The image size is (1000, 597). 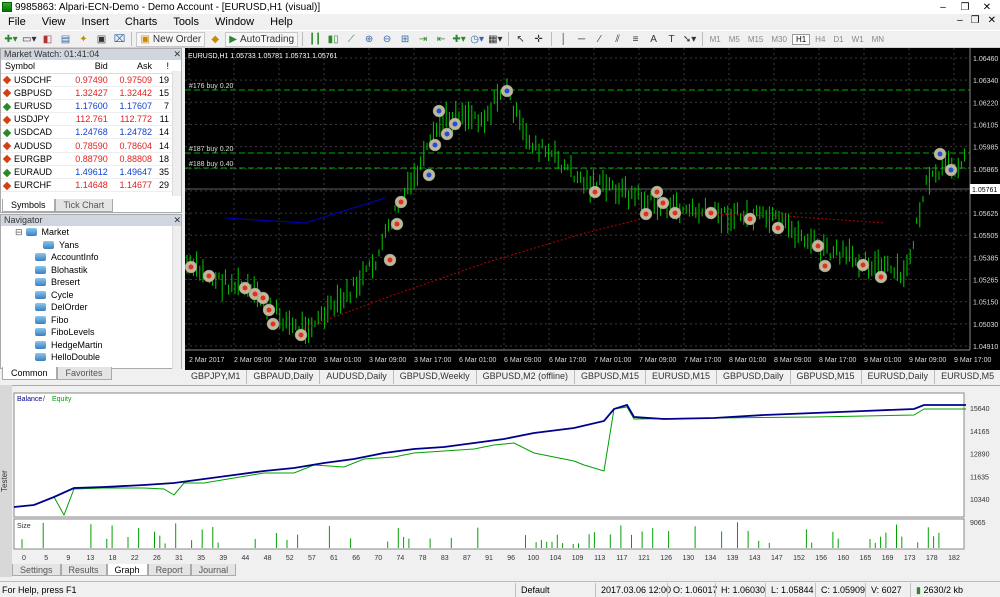 I want to click on chart-tab: GBPAUD,Daily, so click(x=284, y=377).